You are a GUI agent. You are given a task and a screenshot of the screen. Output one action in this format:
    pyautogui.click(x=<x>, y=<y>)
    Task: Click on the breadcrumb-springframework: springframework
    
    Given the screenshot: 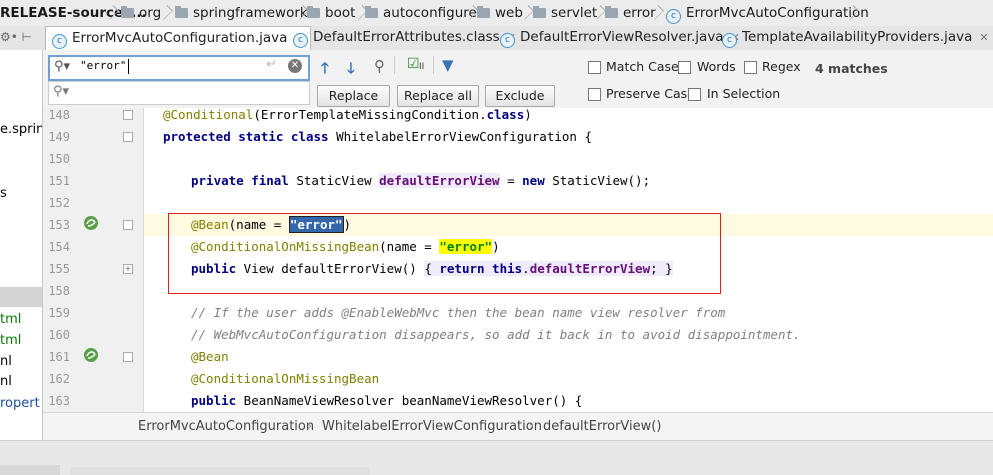 What is the action you would take?
    pyautogui.click(x=241, y=13)
    